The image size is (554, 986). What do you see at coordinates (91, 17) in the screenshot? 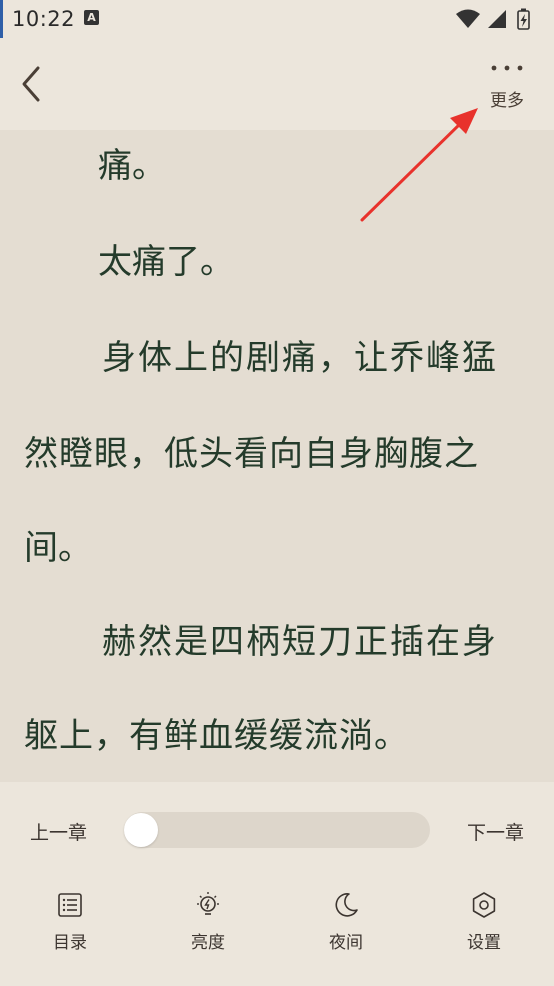
I see `a-icon: A` at bounding box center [91, 17].